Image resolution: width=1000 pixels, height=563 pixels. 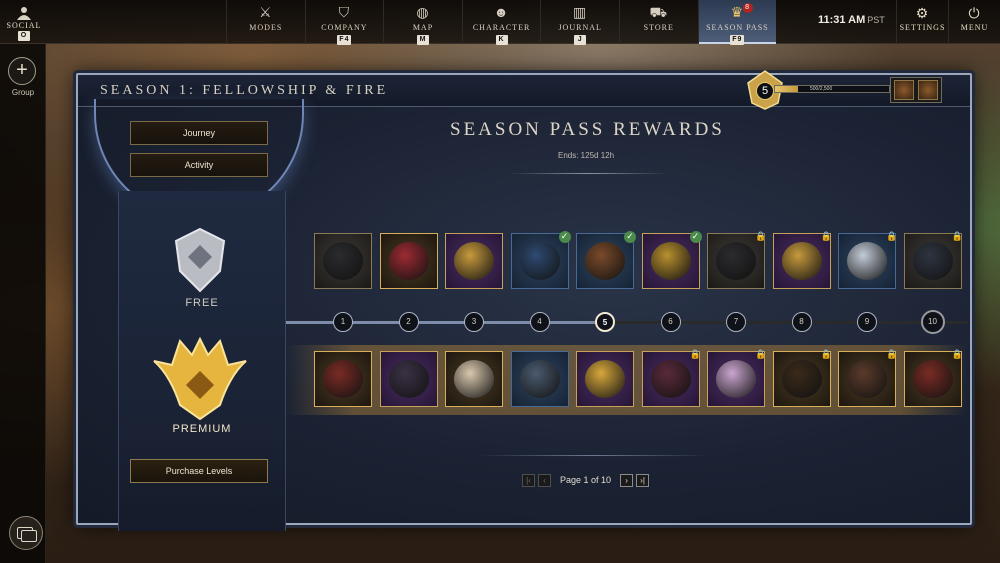 I want to click on premium-reward-6: 🔒, so click(x=671, y=378).